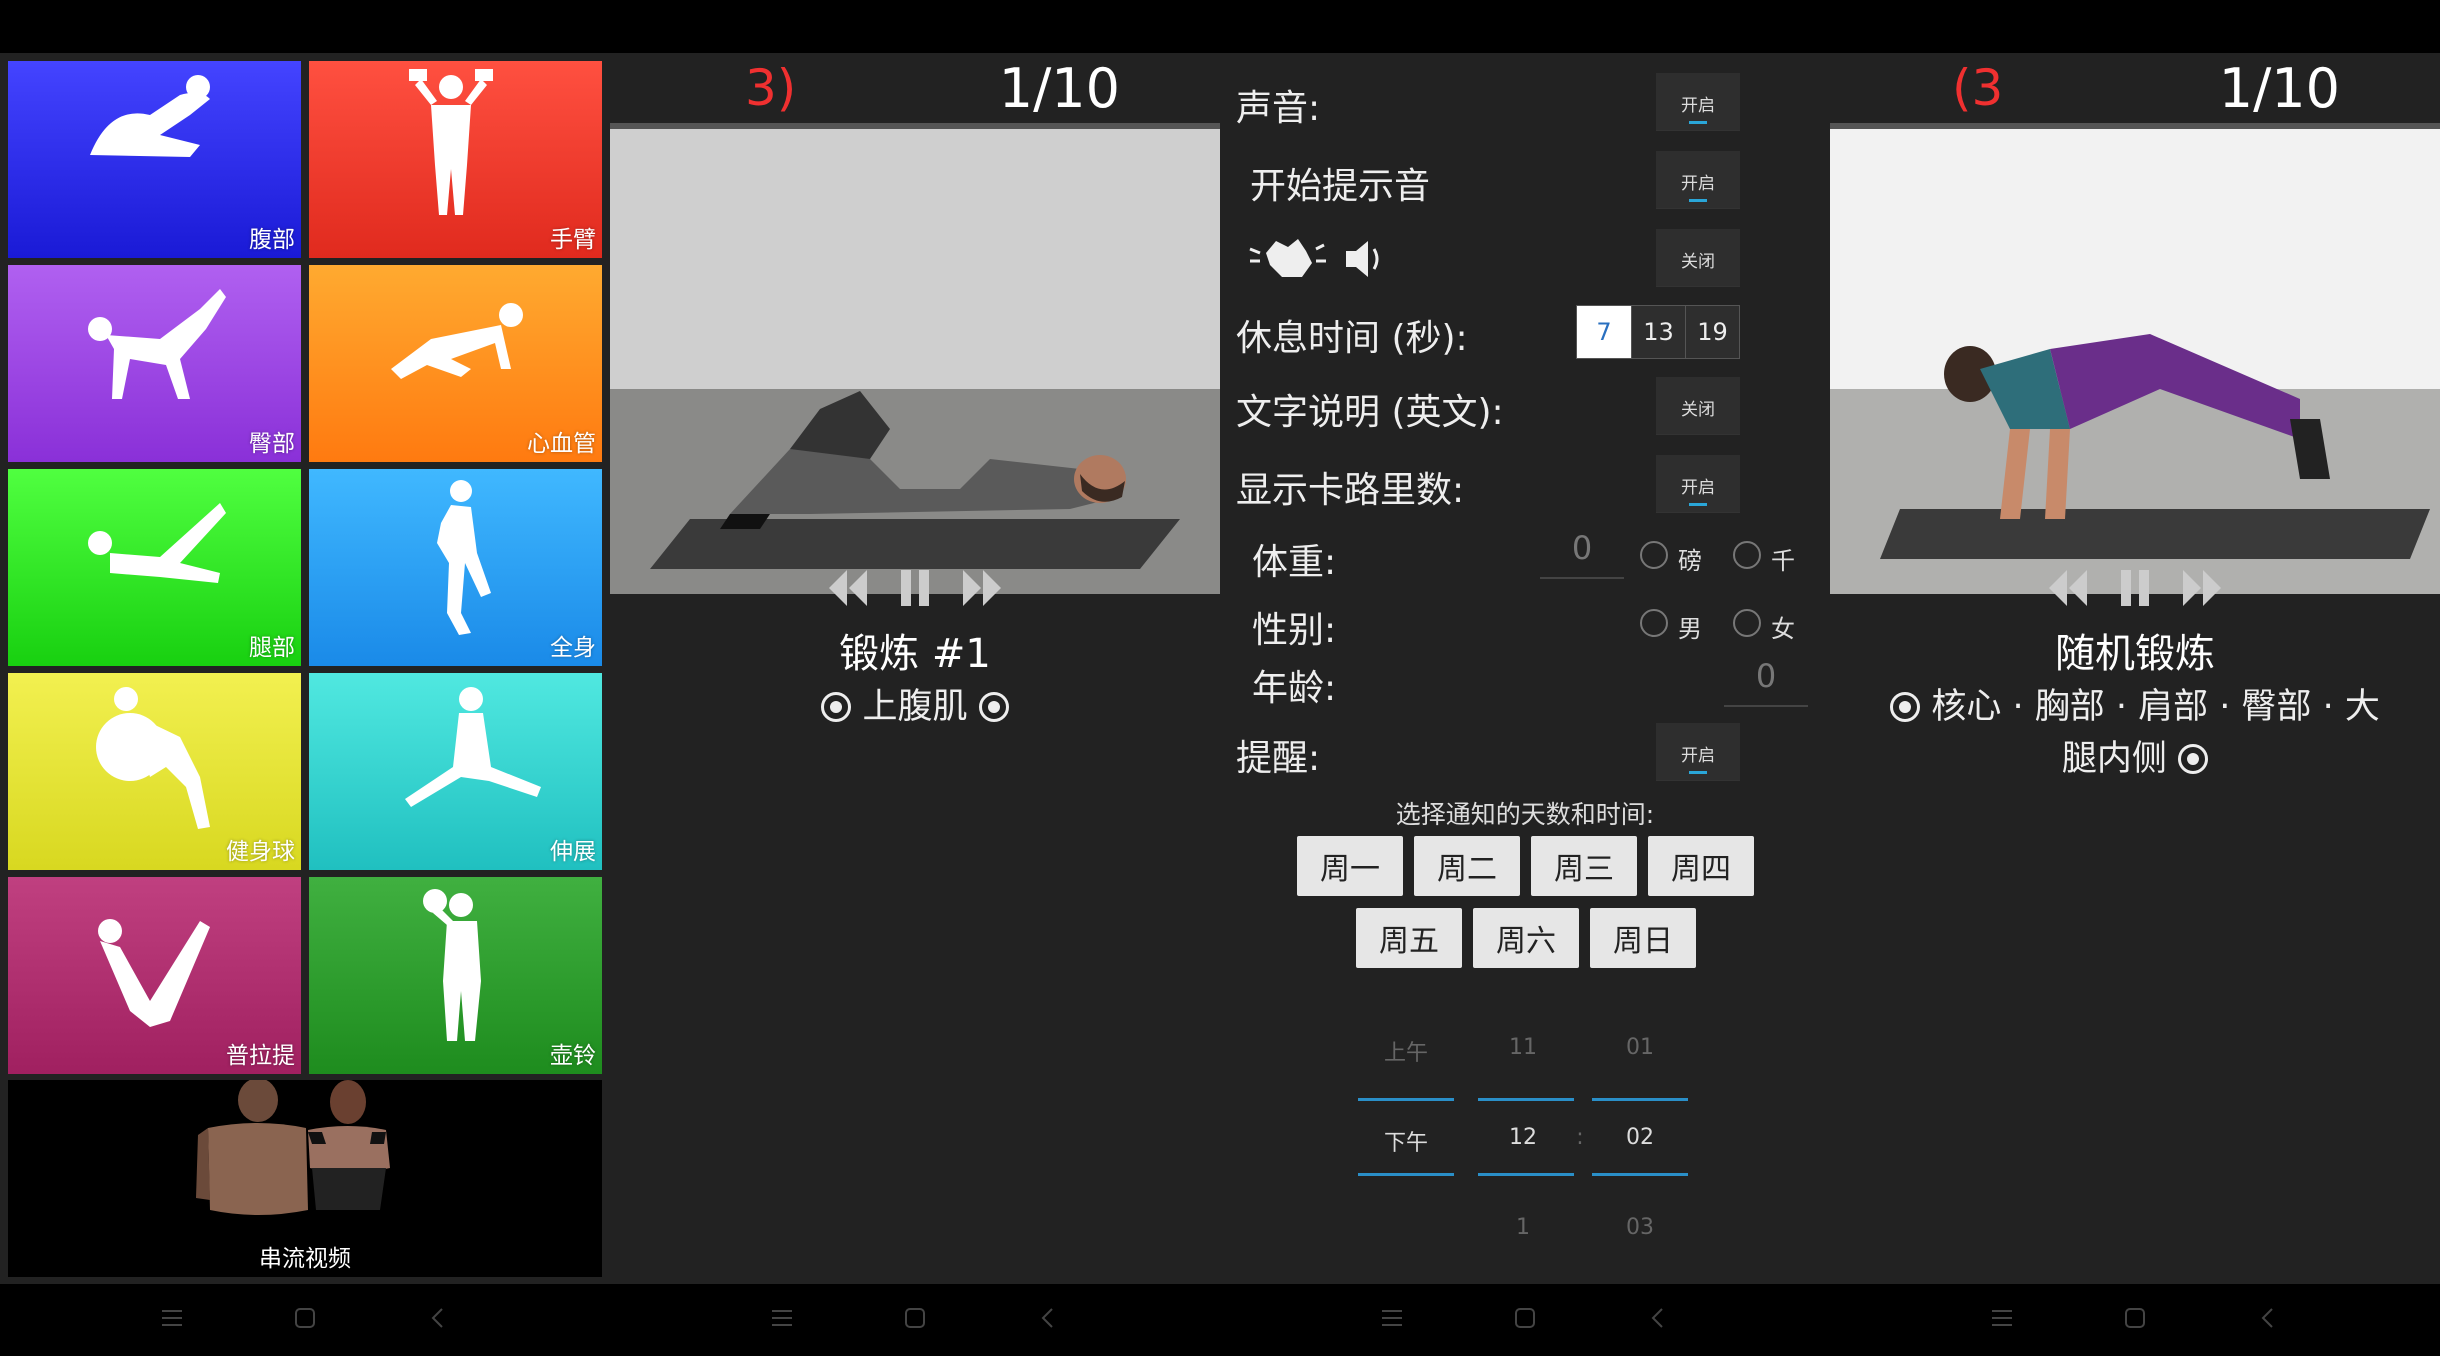  I want to click on dumbbell-curl-figure-icon, so click(450, 141).